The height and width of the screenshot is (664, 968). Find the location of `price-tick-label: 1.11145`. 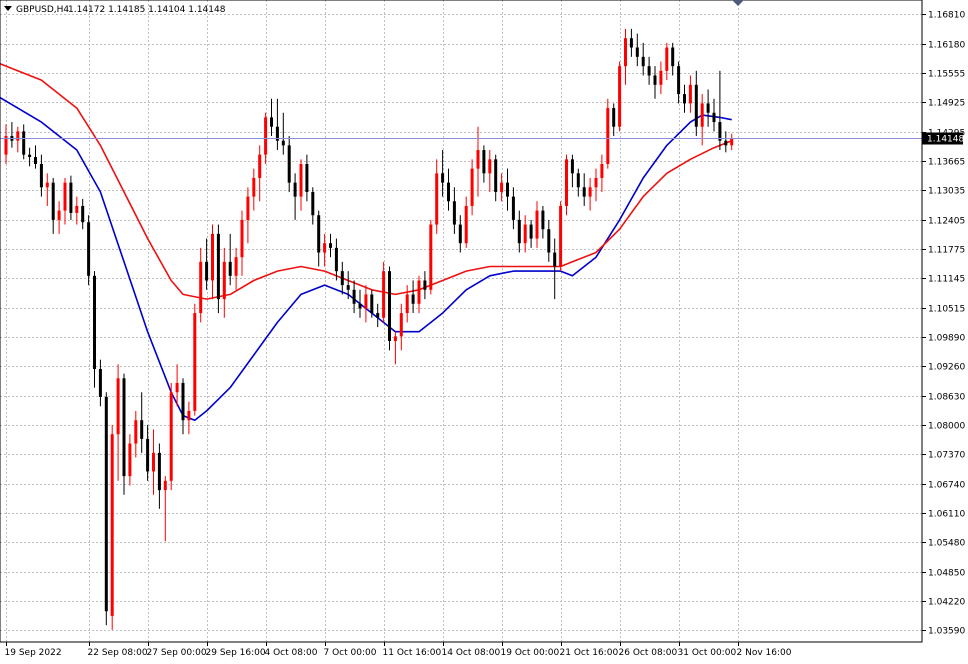

price-tick-label: 1.11145 is located at coordinates (946, 280).